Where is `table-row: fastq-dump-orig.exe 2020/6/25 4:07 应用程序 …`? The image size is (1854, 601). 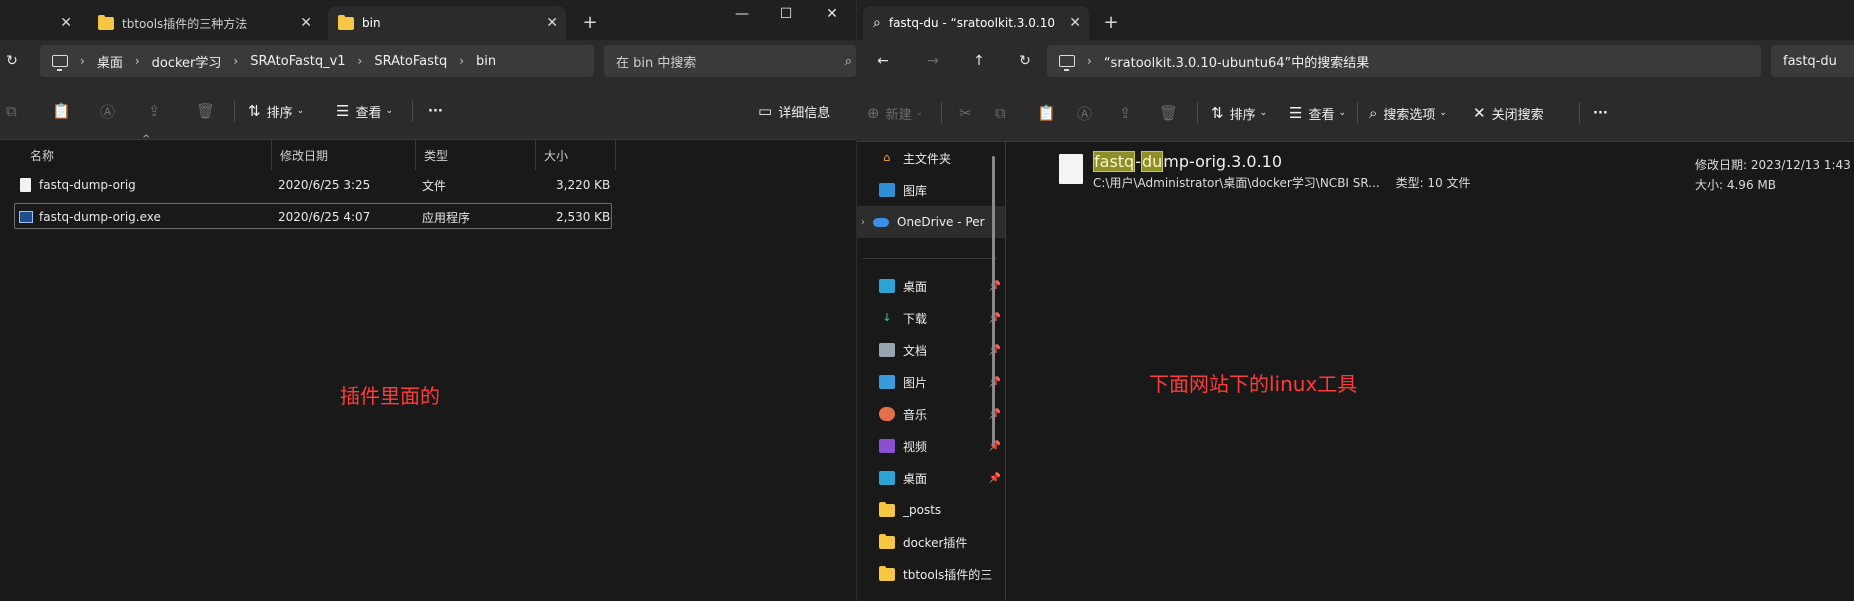 table-row: fastq-dump-orig.exe 2020/6/25 4:07 应用程序 … is located at coordinates (313, 216).